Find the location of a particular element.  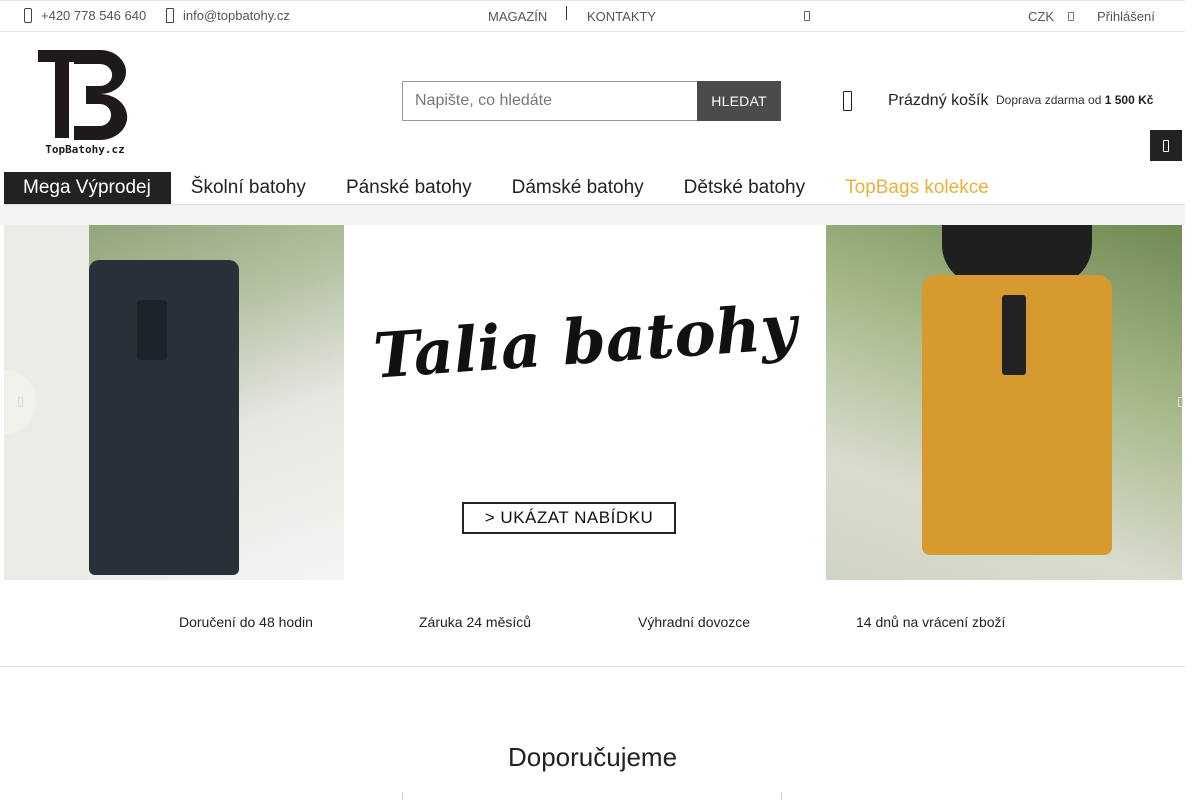

chevron-down-icon is located at coordinates (1071, 16).